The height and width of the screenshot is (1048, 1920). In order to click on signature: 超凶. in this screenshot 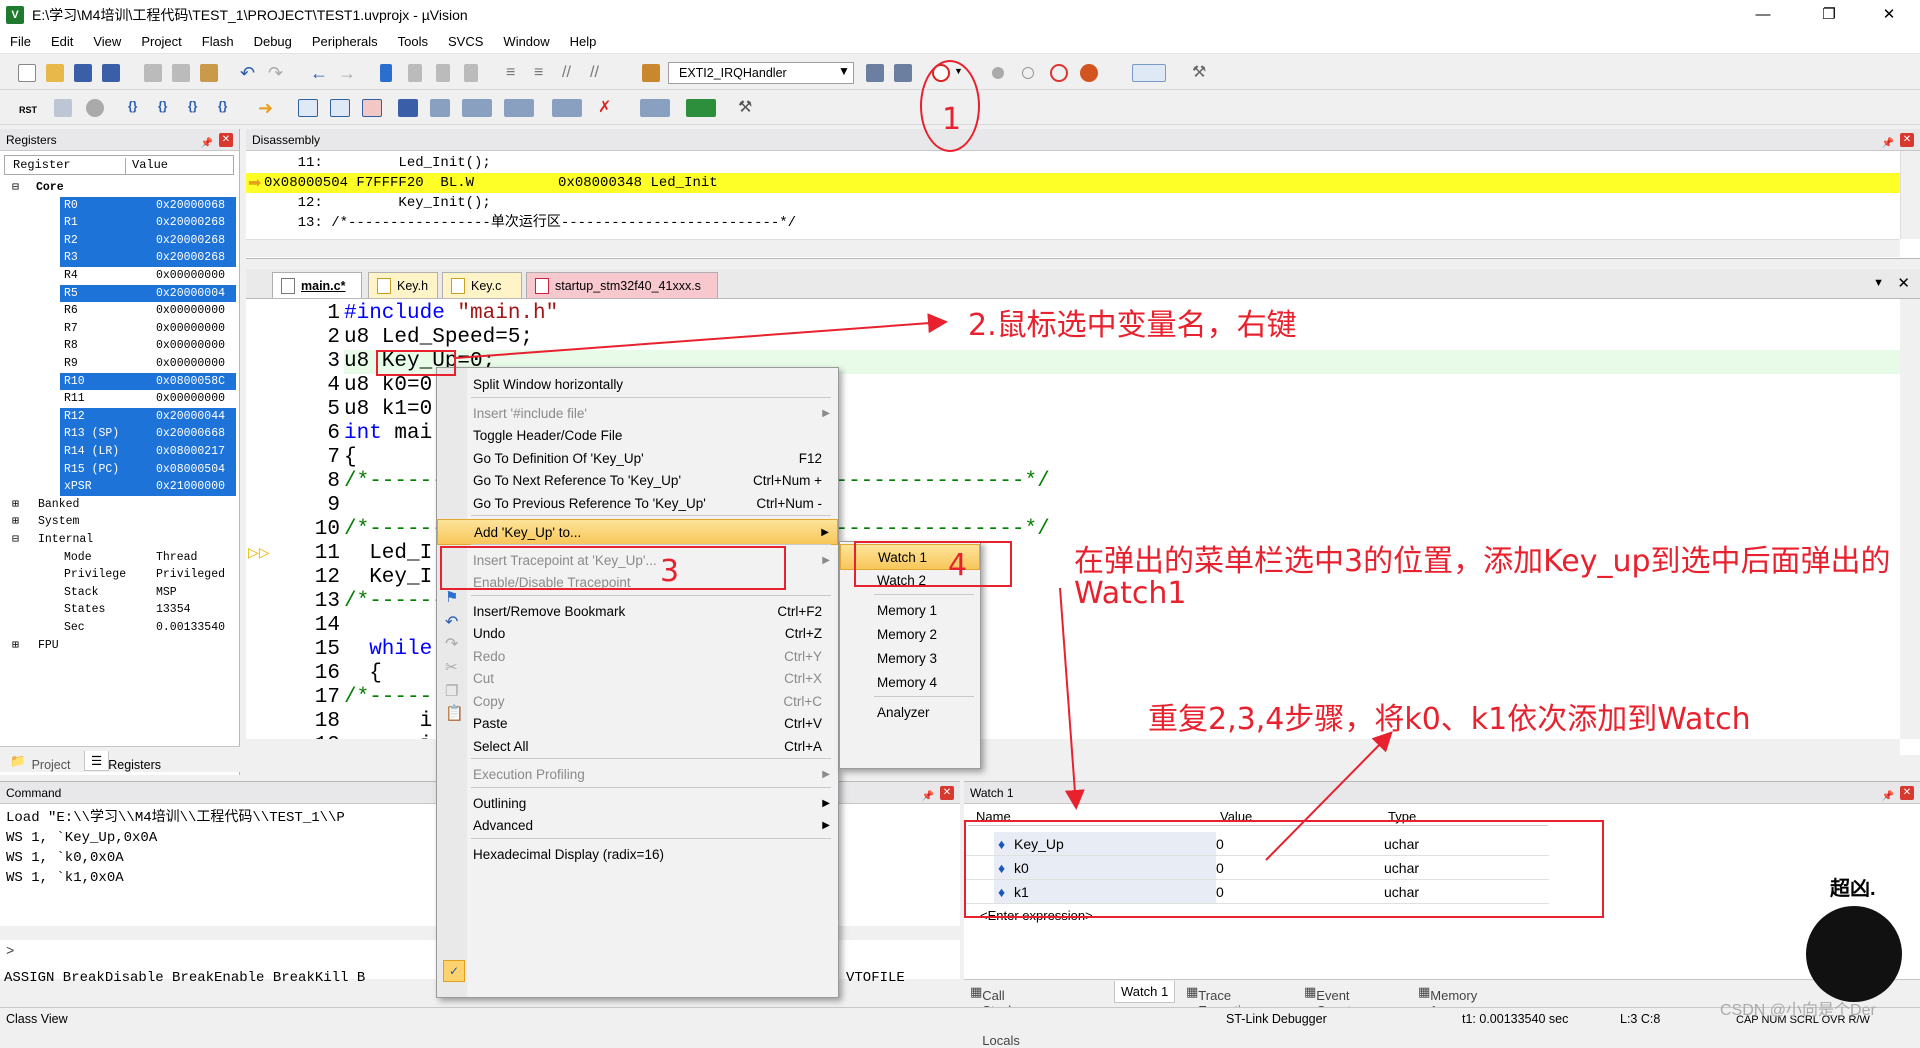, I will do `click(1853, 889)`.